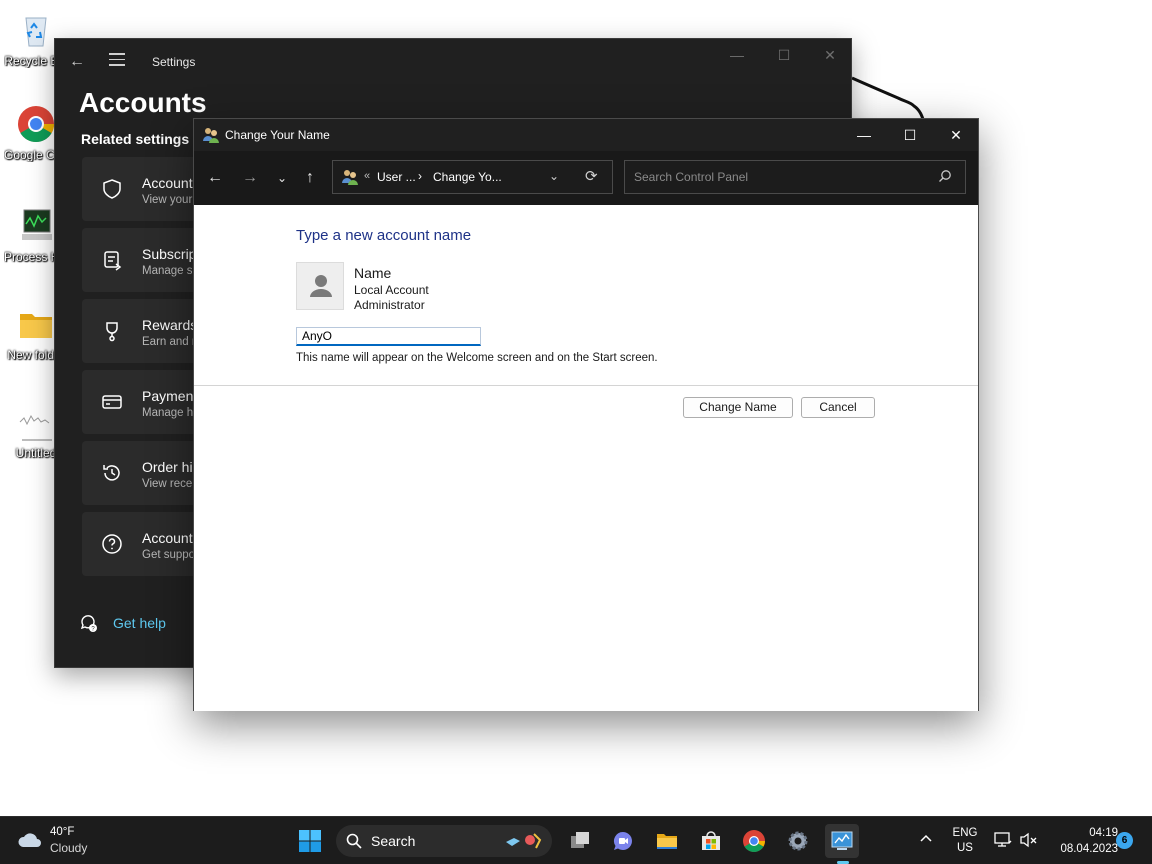 The height and width of the screenshot is (864, 1152). I want to click on cloud-icon, so click(29, 840).